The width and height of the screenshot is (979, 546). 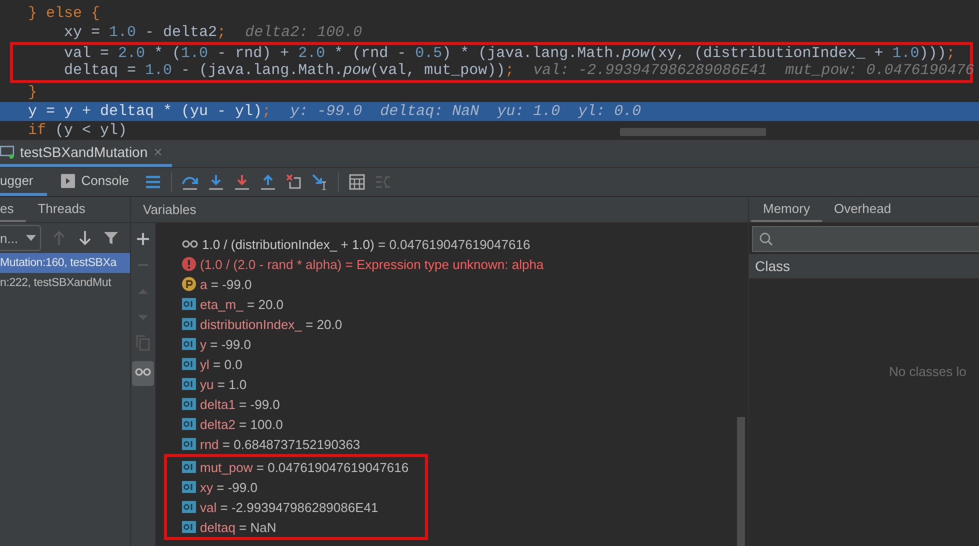 I want to click on panel-tab: Overhead, so click(x=863, y=209).